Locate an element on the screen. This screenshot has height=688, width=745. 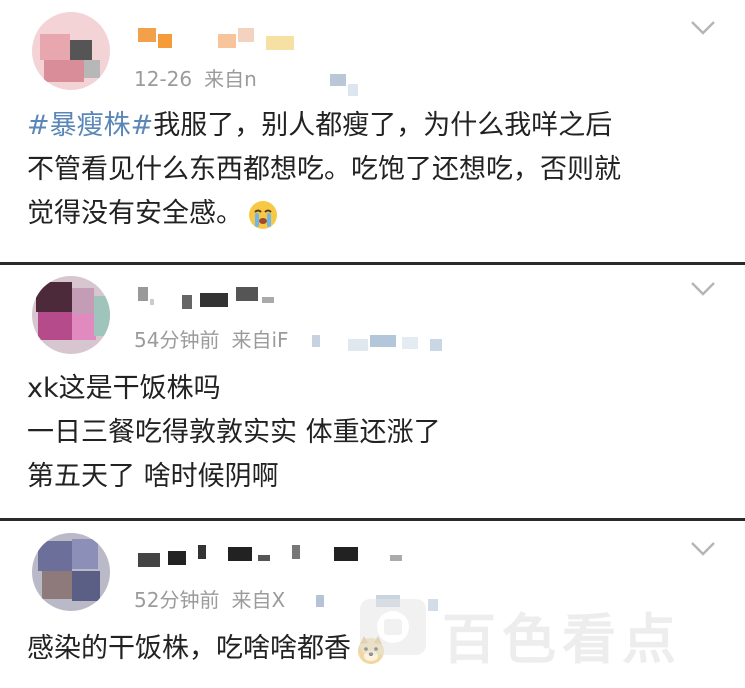
watermark-text: 百色看点 is located at coordinates (562, 639).